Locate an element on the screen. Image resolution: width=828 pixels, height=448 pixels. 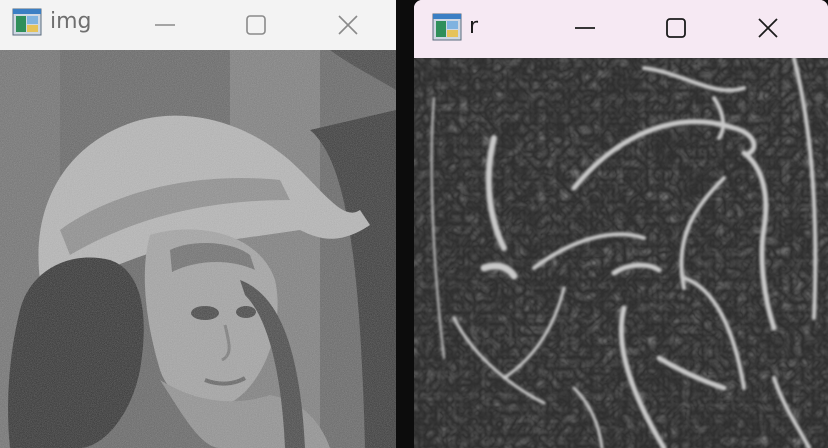
titlebar-r: r is located at coordinates (621, 25).